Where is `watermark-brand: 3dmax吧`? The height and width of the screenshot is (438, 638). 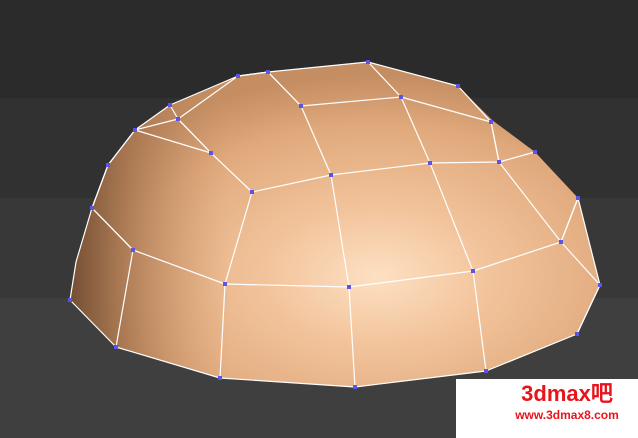
watermark-brand: 3dmax吧 is located at coordinates (567, 393).